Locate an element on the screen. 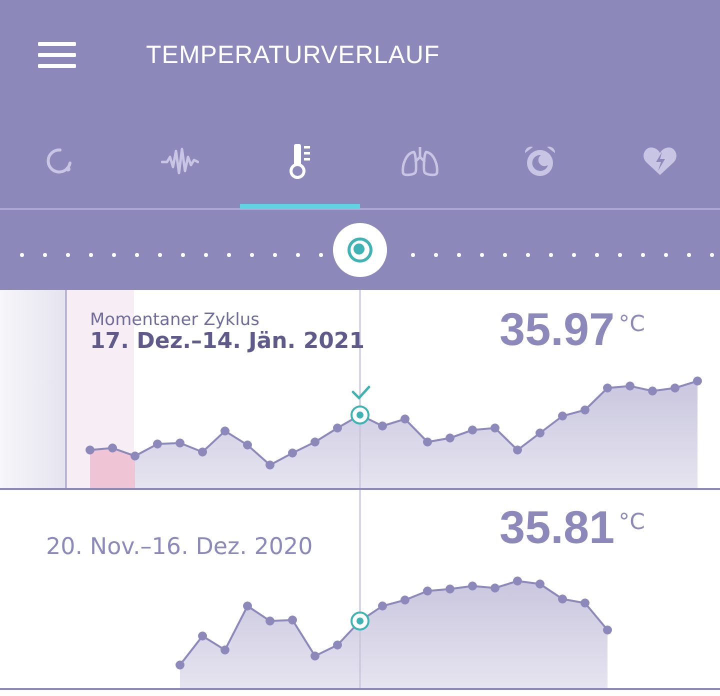  waveform-icon is located at coordinates (180, 161).